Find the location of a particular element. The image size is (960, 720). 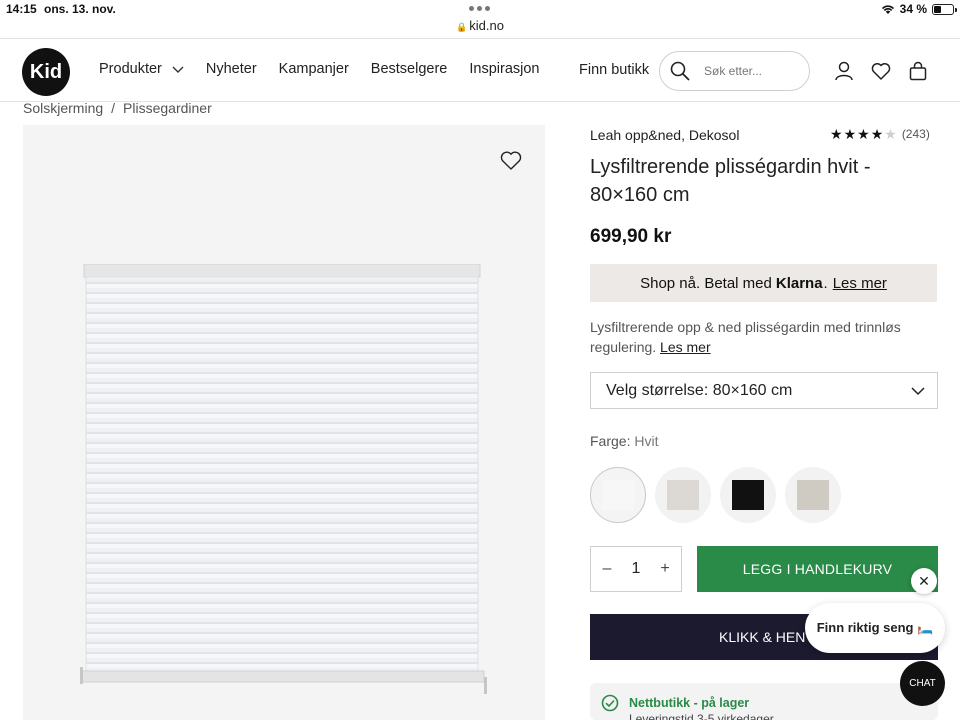

search-icon is located at coordinates (680, 71).